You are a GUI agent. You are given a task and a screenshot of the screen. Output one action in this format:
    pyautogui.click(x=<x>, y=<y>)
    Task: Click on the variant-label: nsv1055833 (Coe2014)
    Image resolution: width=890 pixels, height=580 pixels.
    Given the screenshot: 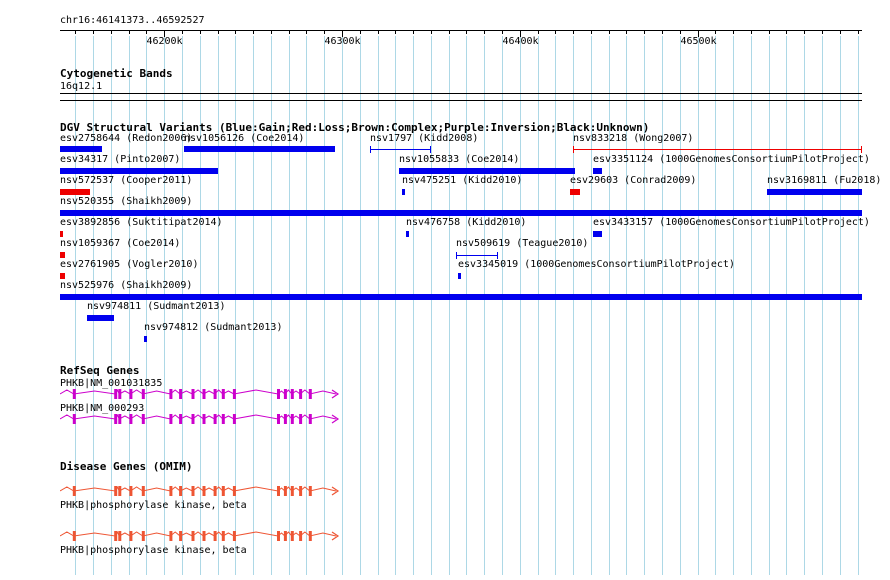 What is the action you would take?
    pyautogui.click(x=459, y=159)
    